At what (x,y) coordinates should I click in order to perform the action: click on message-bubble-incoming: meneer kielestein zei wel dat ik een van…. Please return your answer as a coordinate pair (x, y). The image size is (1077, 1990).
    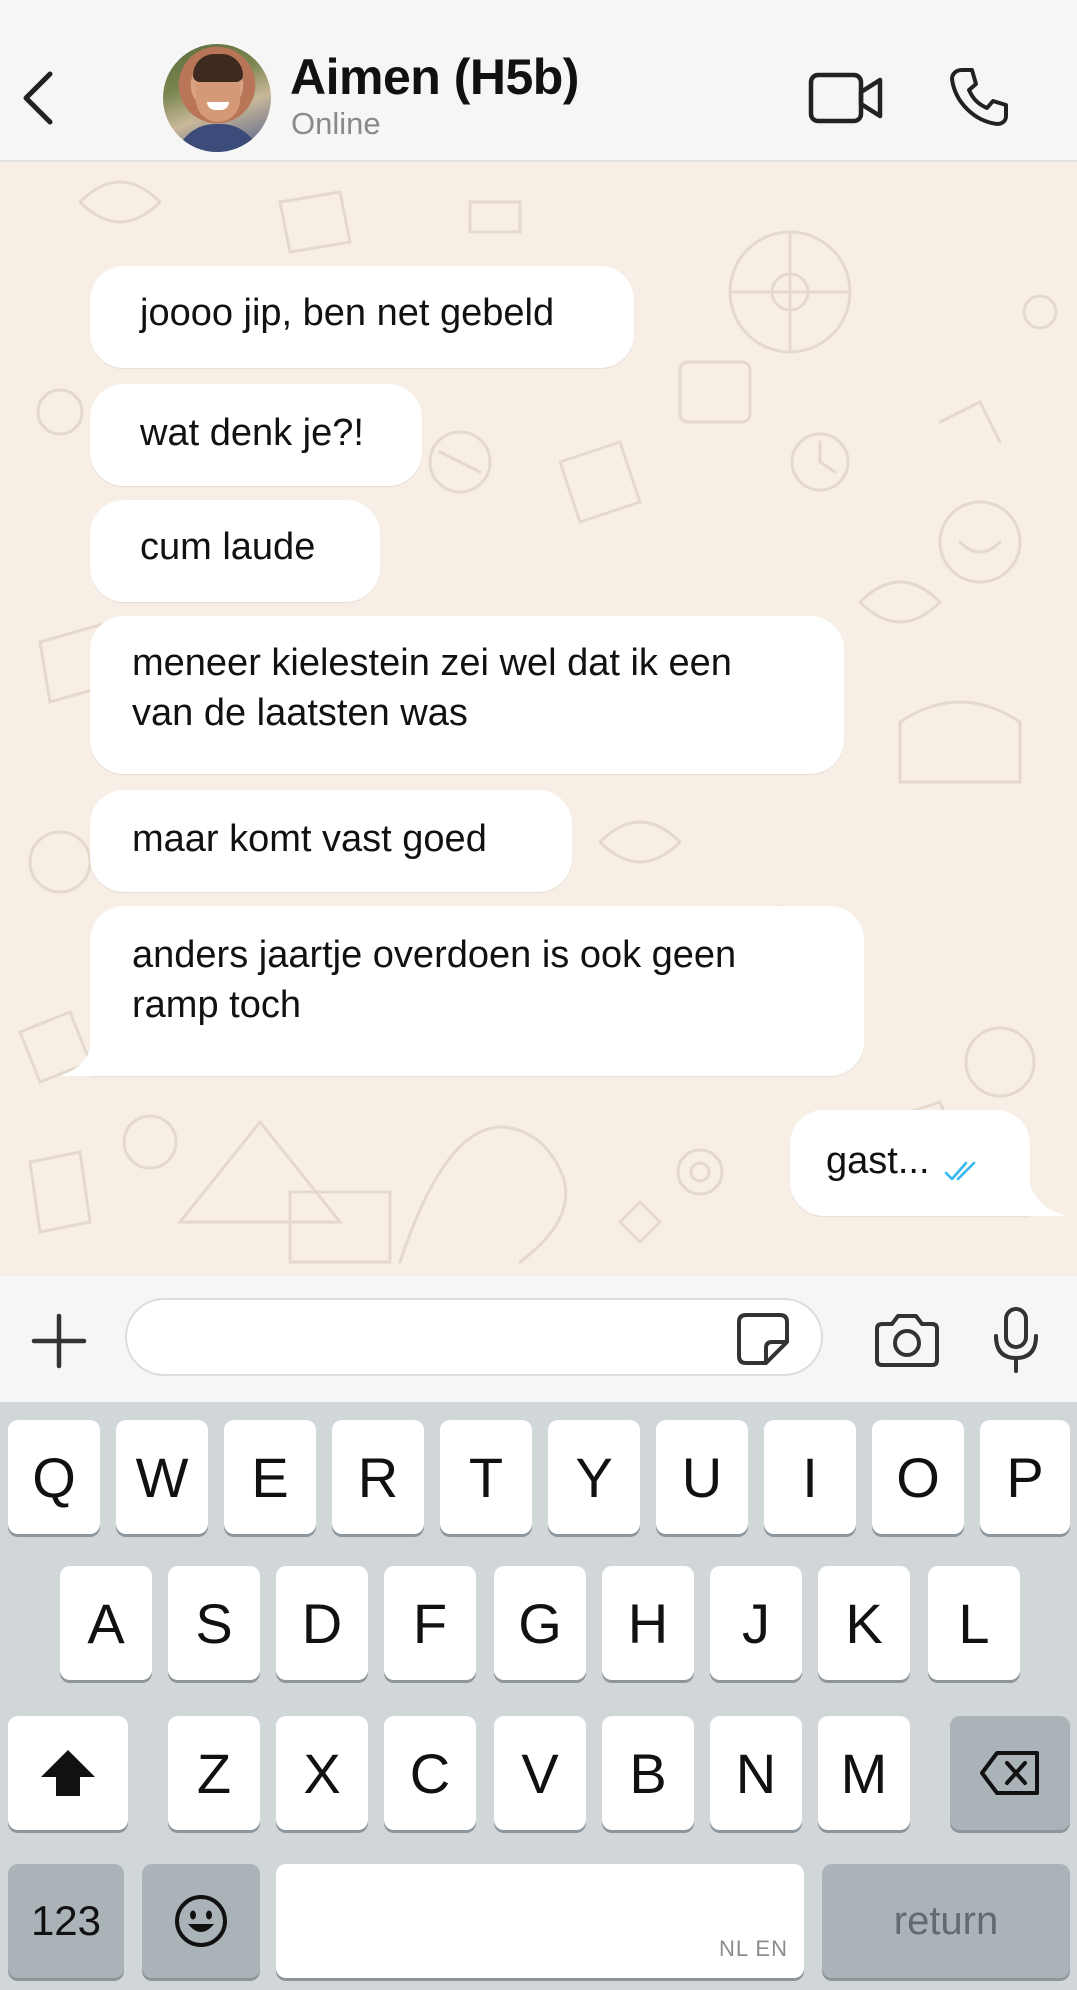
    Looking at the image, I should click on (467, 695).